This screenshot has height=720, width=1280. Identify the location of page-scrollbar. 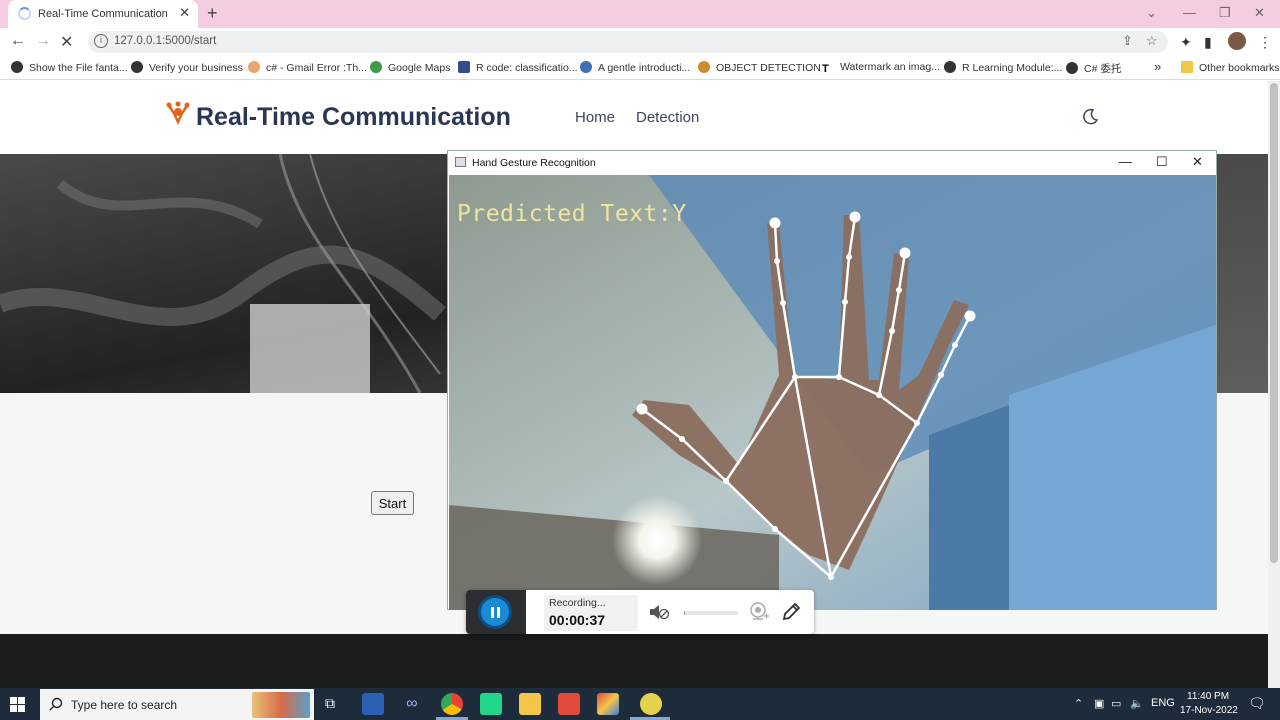
(1274, 384).